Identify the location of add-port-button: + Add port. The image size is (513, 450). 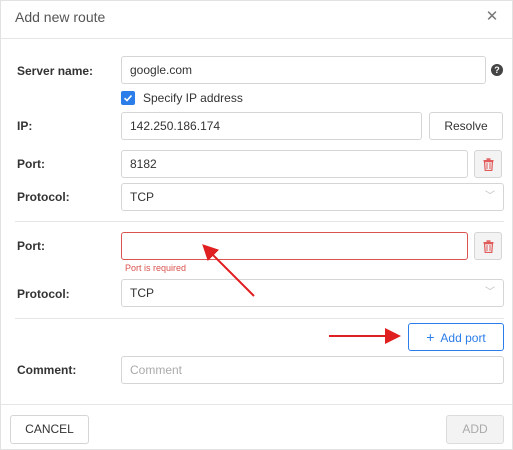
(456, 337).